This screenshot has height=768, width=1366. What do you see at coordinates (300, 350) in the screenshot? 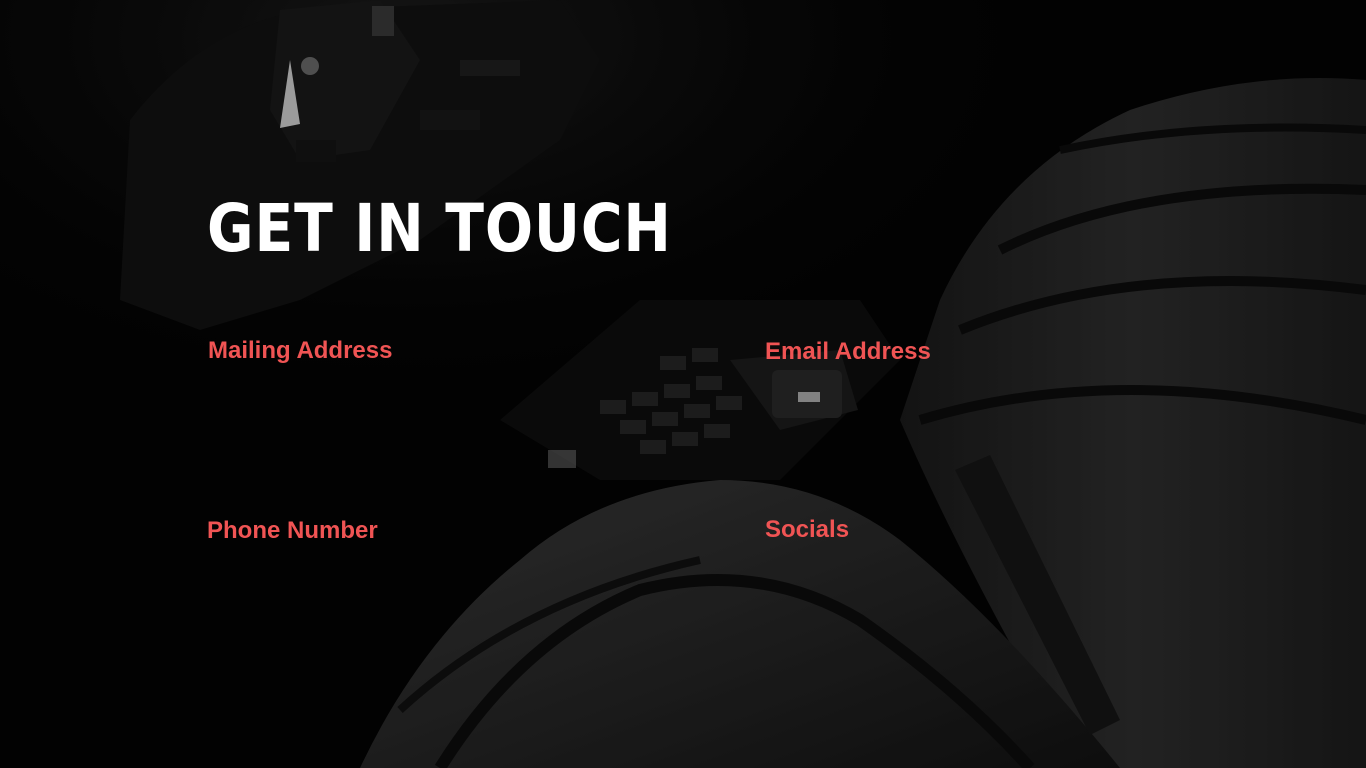
I see `mailing-address-label: Mailing Address` at bounding box center [300, 350].